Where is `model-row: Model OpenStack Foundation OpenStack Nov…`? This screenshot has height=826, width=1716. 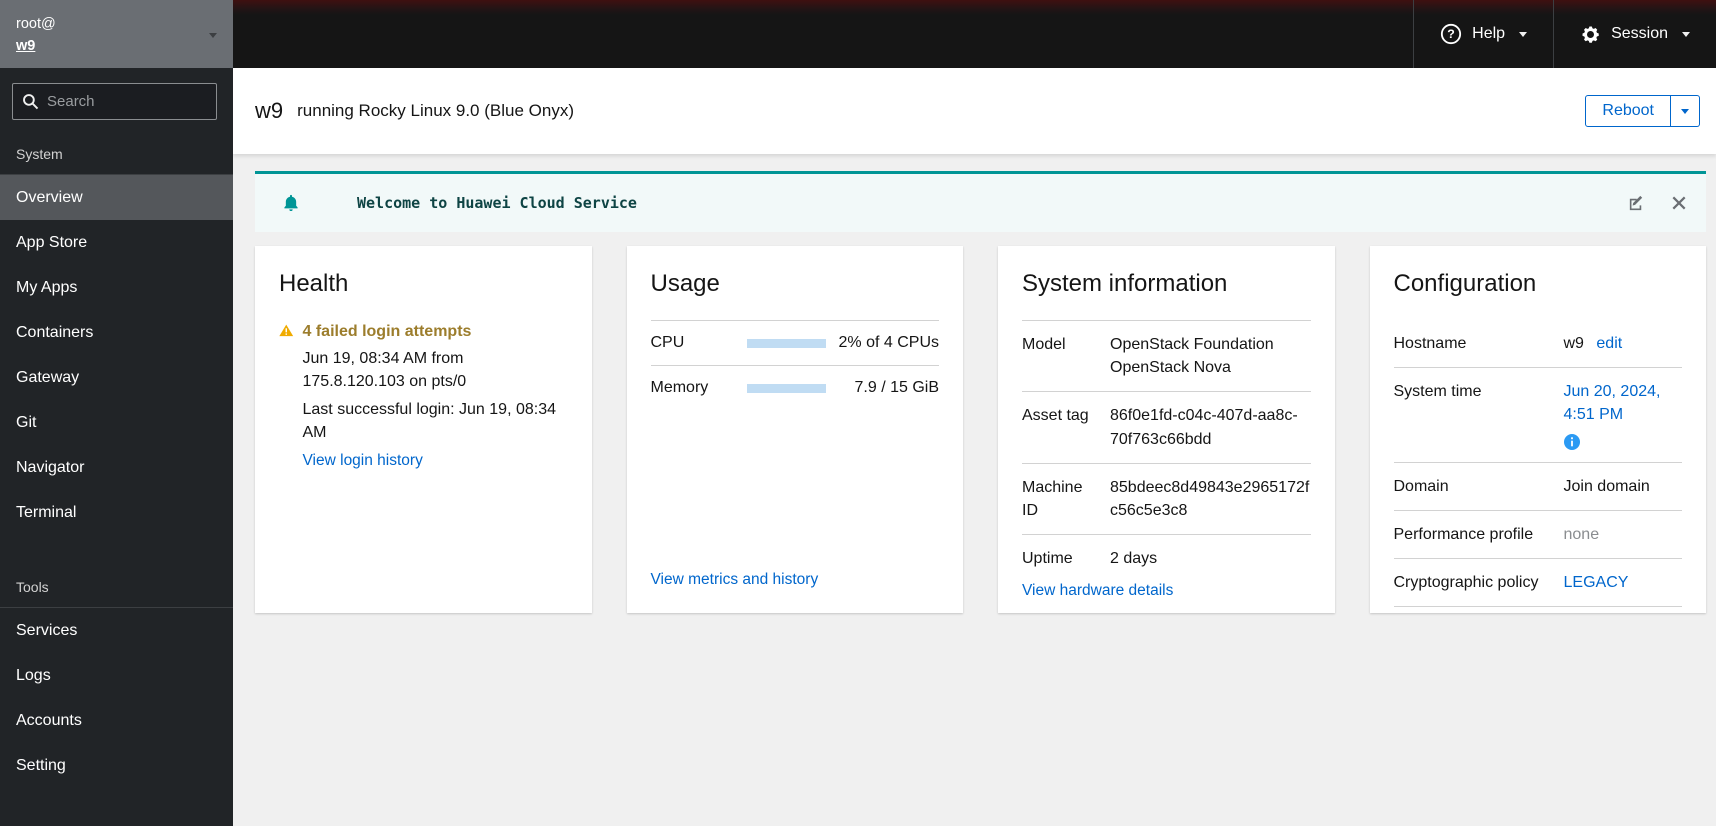
model-row: Model OpenStack Foundation OpenStack Nov… is located at coordinates (1166, 355).